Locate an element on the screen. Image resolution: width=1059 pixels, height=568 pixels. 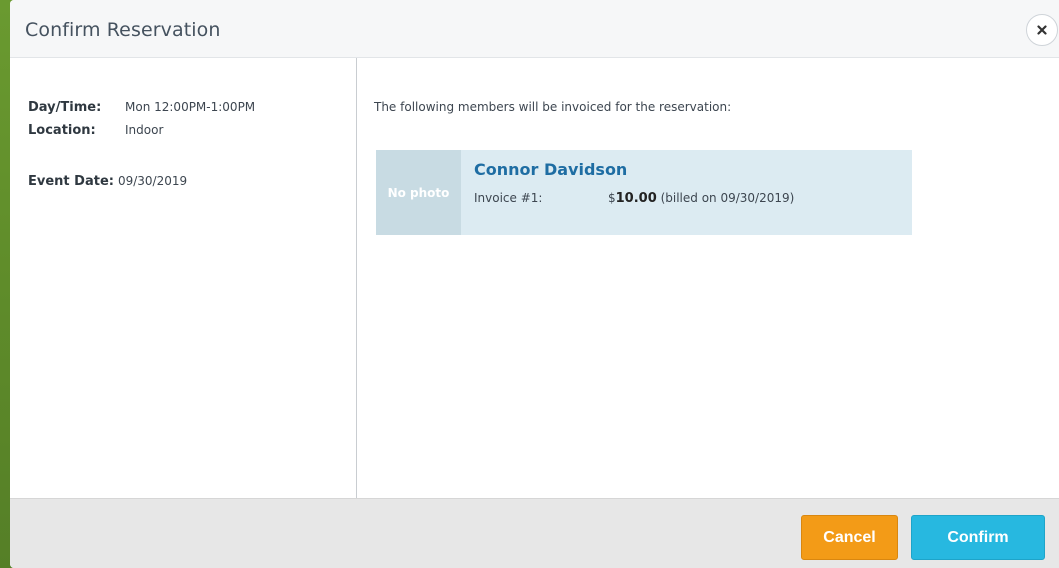
location-row: Location: Indoor is located at coordinates (95, 130).